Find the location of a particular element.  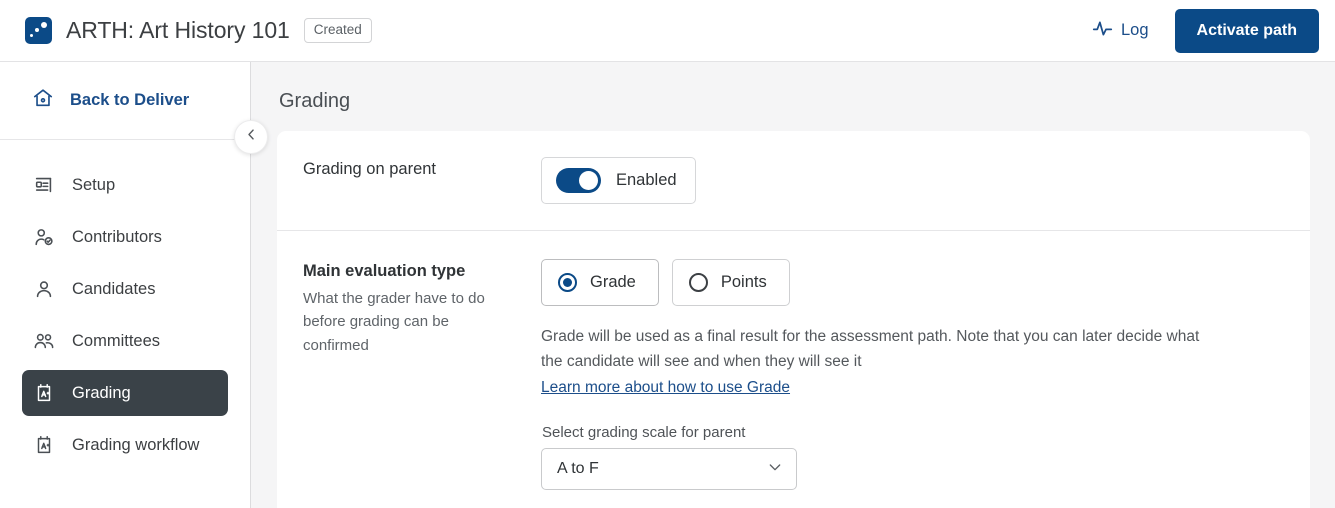

grading-on-parent-label: Grading on parent is located at coordinates (370, 169).